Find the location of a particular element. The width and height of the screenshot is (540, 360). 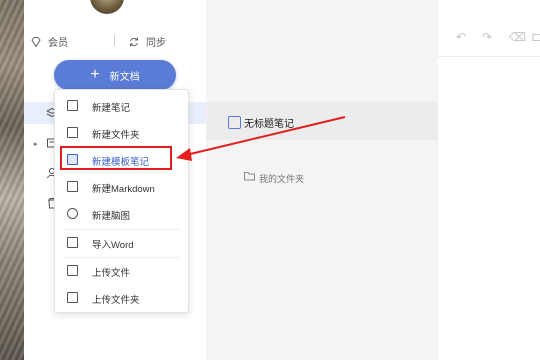

new-note-icon is located at coordinates (72, 105).